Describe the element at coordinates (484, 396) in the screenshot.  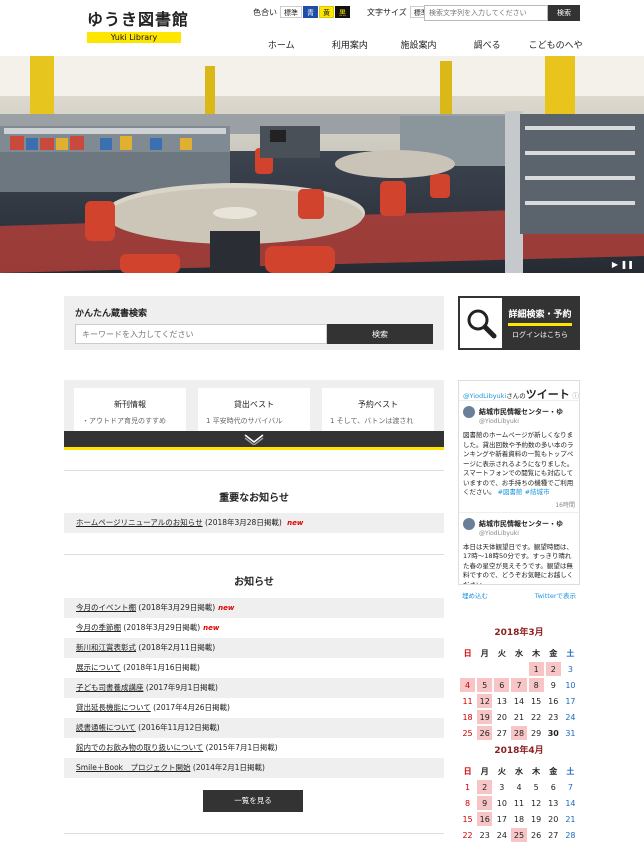
I see `twitter-username: @YiodLibyuki` at that location.